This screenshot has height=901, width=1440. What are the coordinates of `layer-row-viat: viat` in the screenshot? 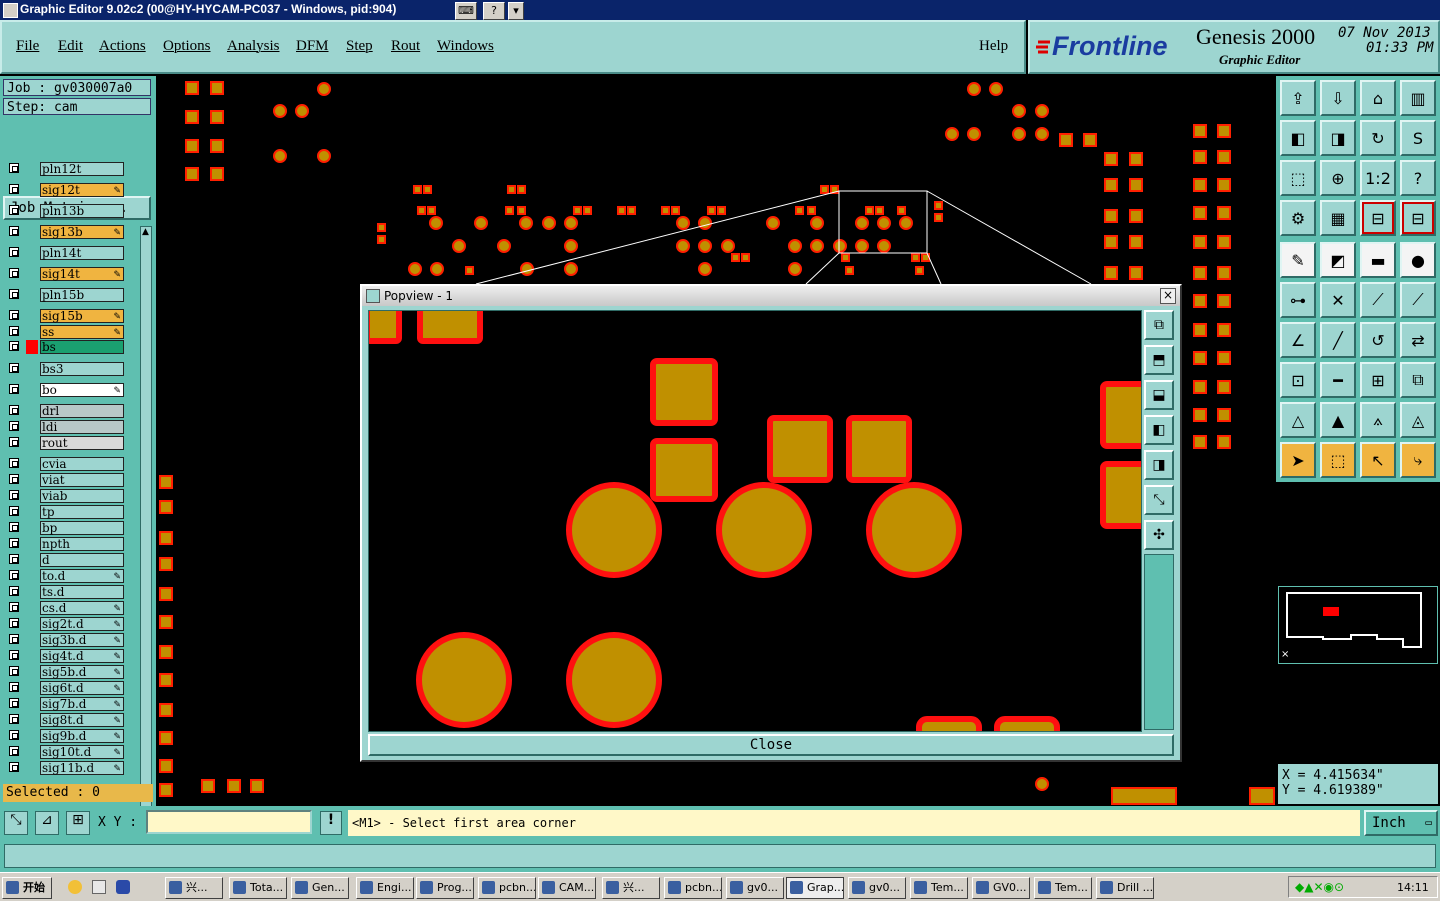 It's located at (65, 480).